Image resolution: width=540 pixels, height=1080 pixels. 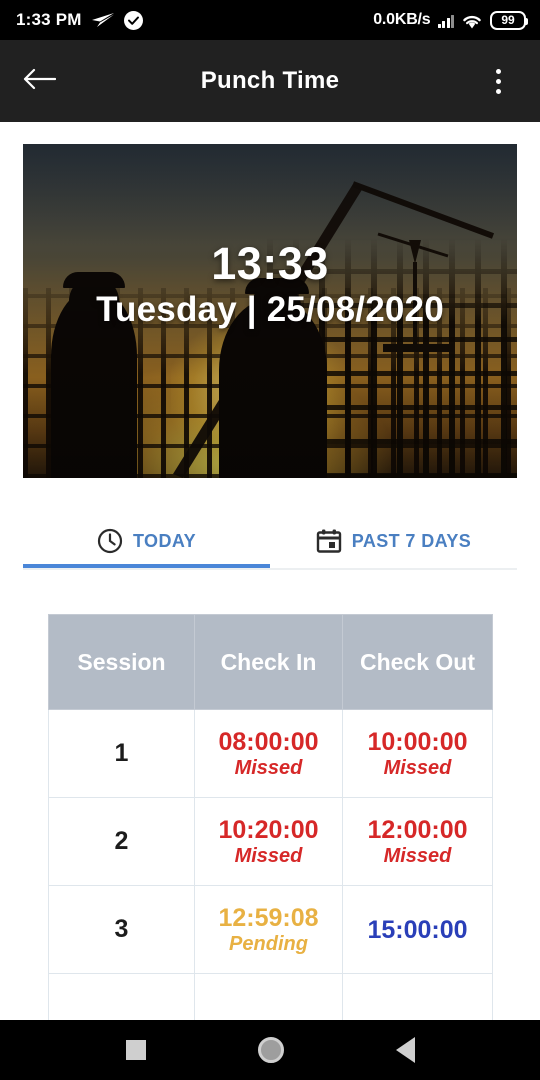 I want to click on signal-bars-icon, so click(x=445, y=20).